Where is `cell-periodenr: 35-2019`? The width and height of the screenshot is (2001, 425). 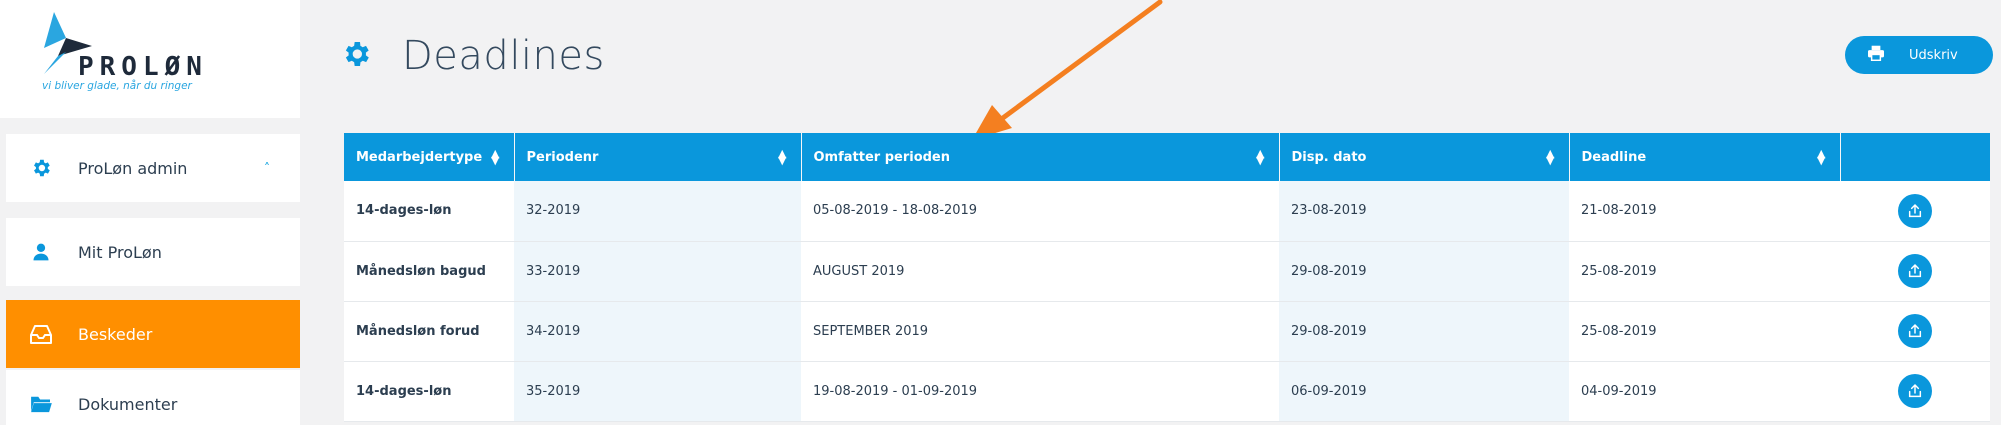
cell-periodenr: 35-2019 is located at coordinates (657, 391).